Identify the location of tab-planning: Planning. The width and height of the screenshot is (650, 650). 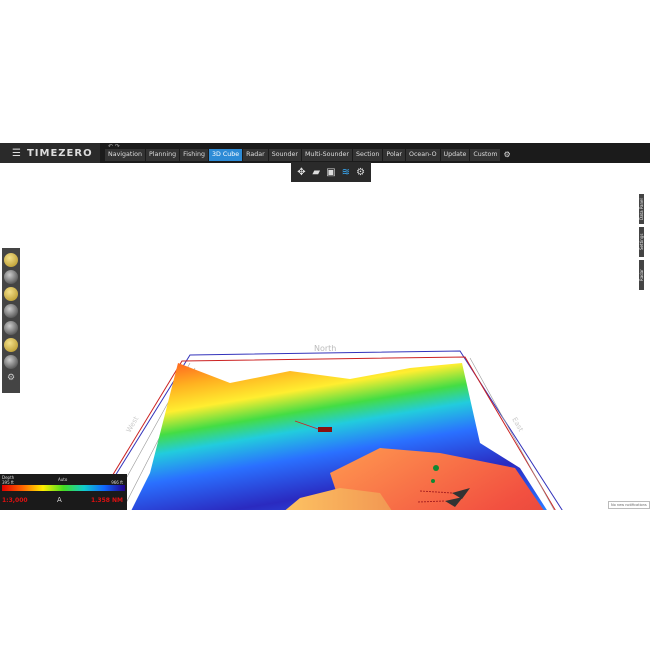
(162, 155).